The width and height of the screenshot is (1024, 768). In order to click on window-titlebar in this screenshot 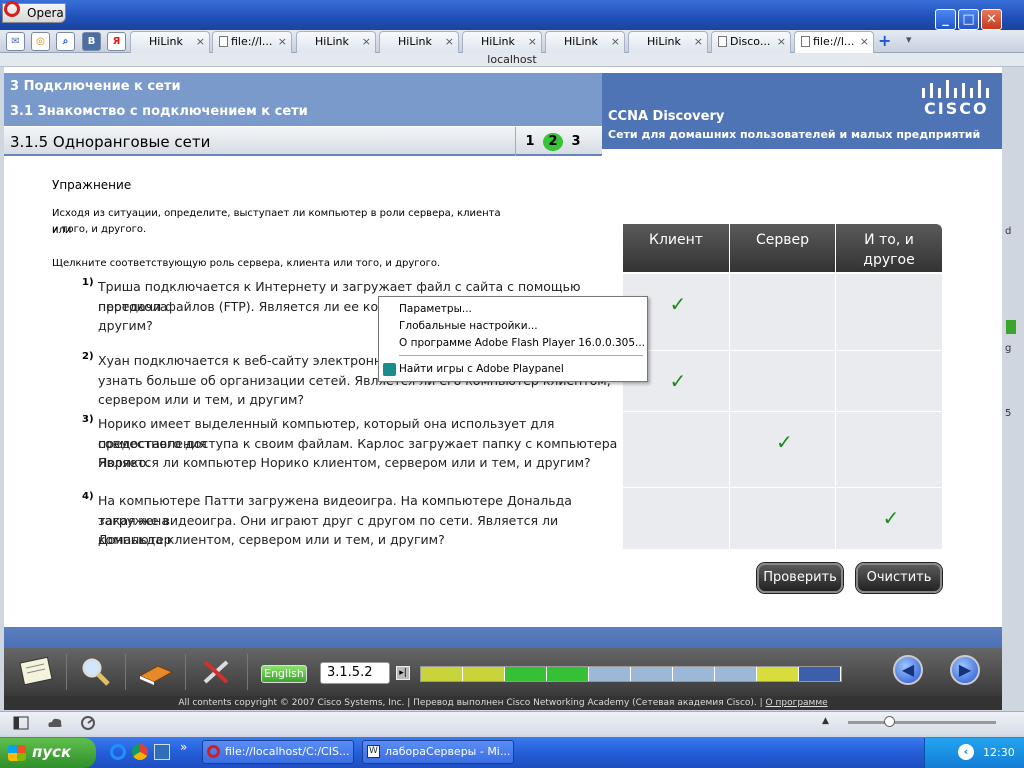, I will do `click(512, 15)`.